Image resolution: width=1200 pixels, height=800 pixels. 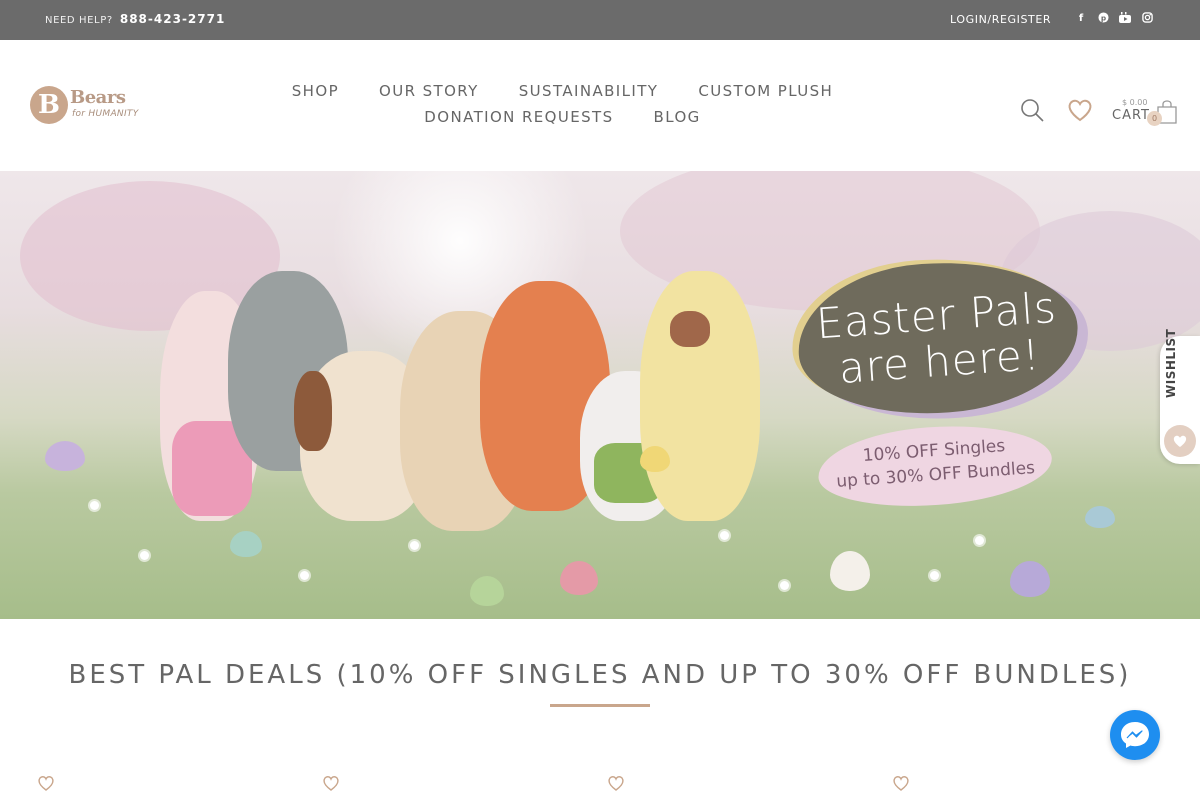 I want to click on phone-link: 888-423-2771, so click(x=172, y=19).